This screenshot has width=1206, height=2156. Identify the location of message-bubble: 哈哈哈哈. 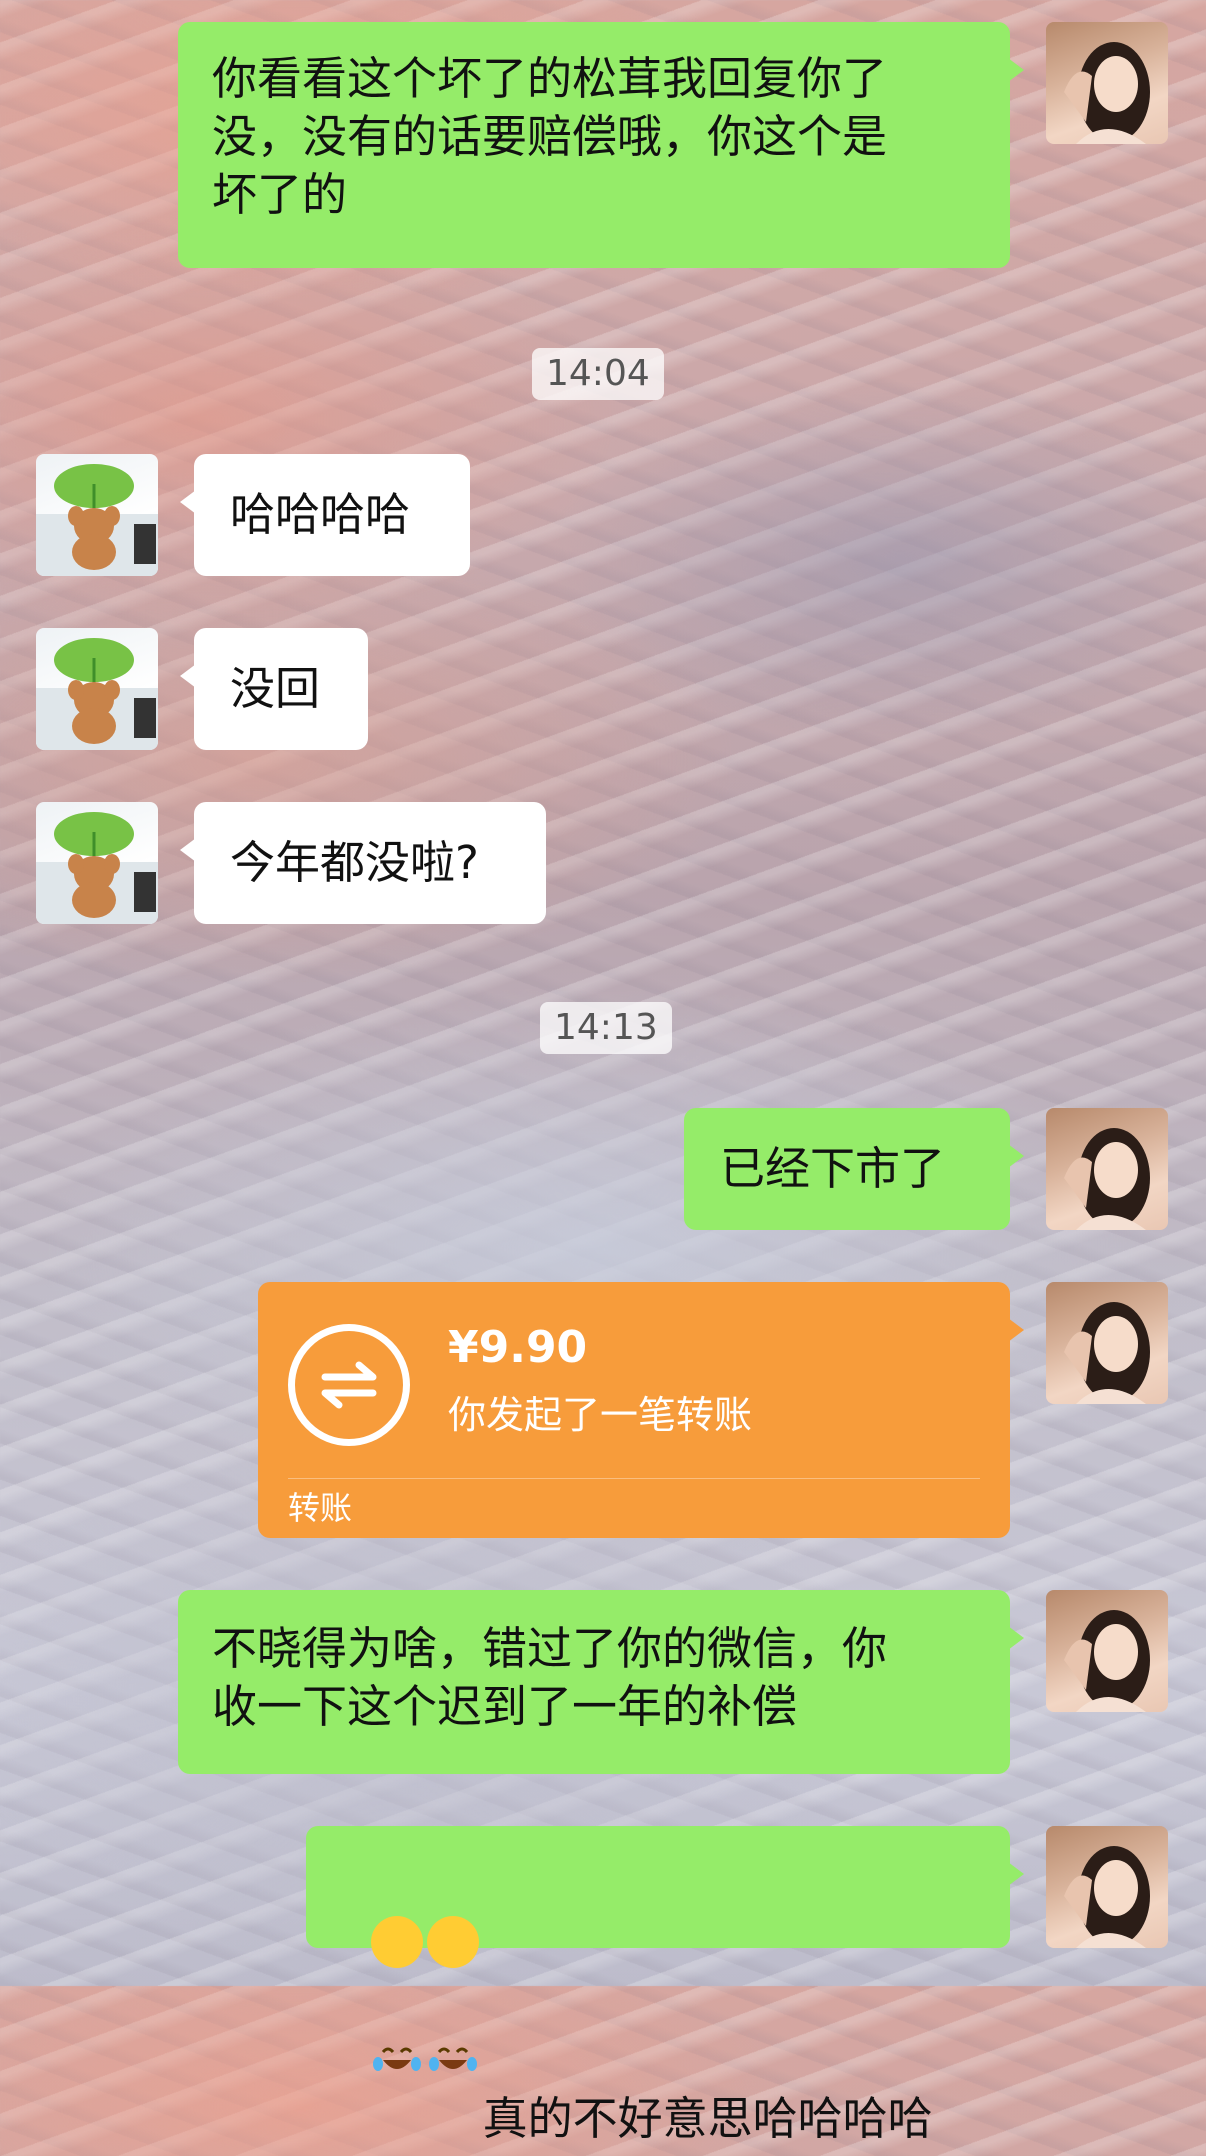
(325, 515).